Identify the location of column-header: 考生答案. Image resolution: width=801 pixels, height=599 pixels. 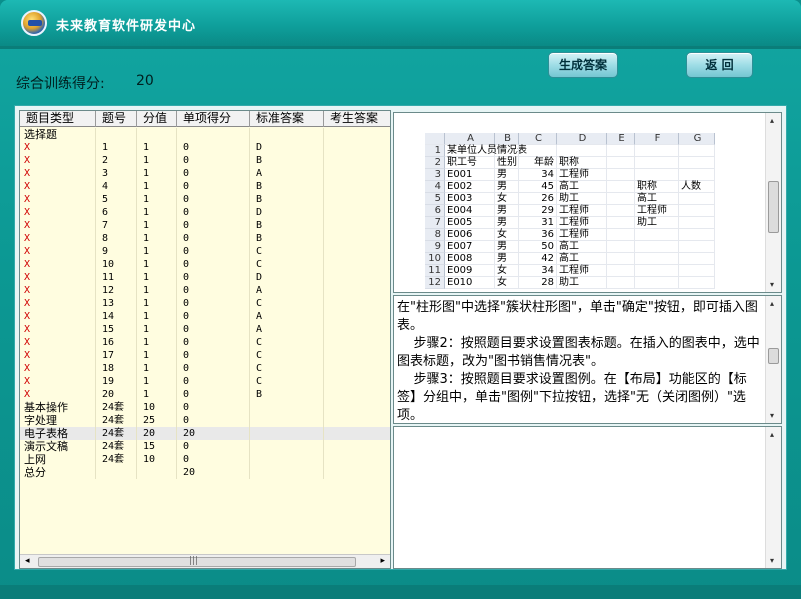
(357, 119).